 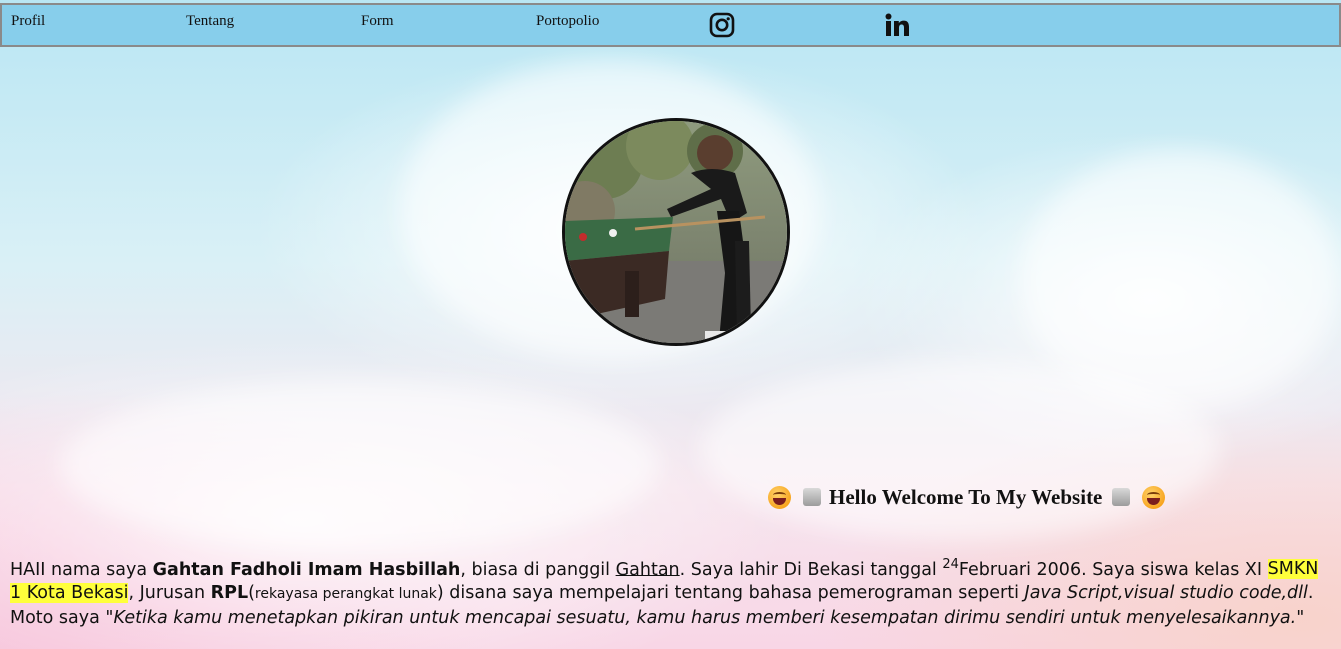 What do you see at coordinates (345, 594) in the screenshot?
I see `major-full: rekayasa perangkat lunak` at bounding box center [345, 594].